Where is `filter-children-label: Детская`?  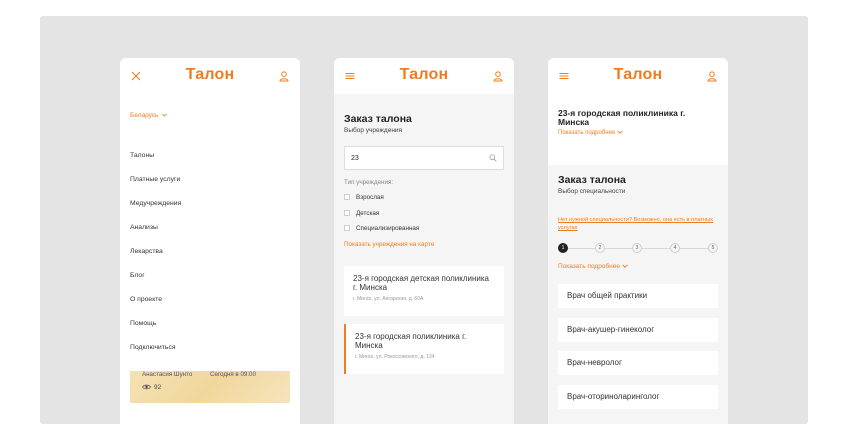 filter-children-label: Детская is located at coordinates (368, 213).